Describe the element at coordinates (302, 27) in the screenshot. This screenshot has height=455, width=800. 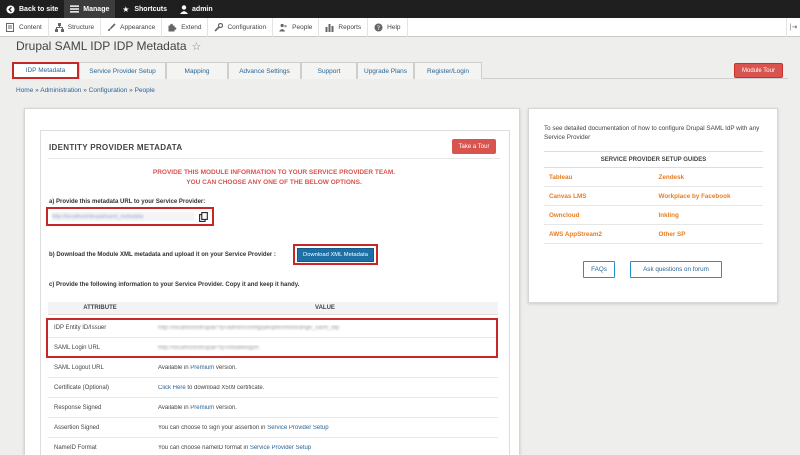
I see `tray-people-label: People` at that location.